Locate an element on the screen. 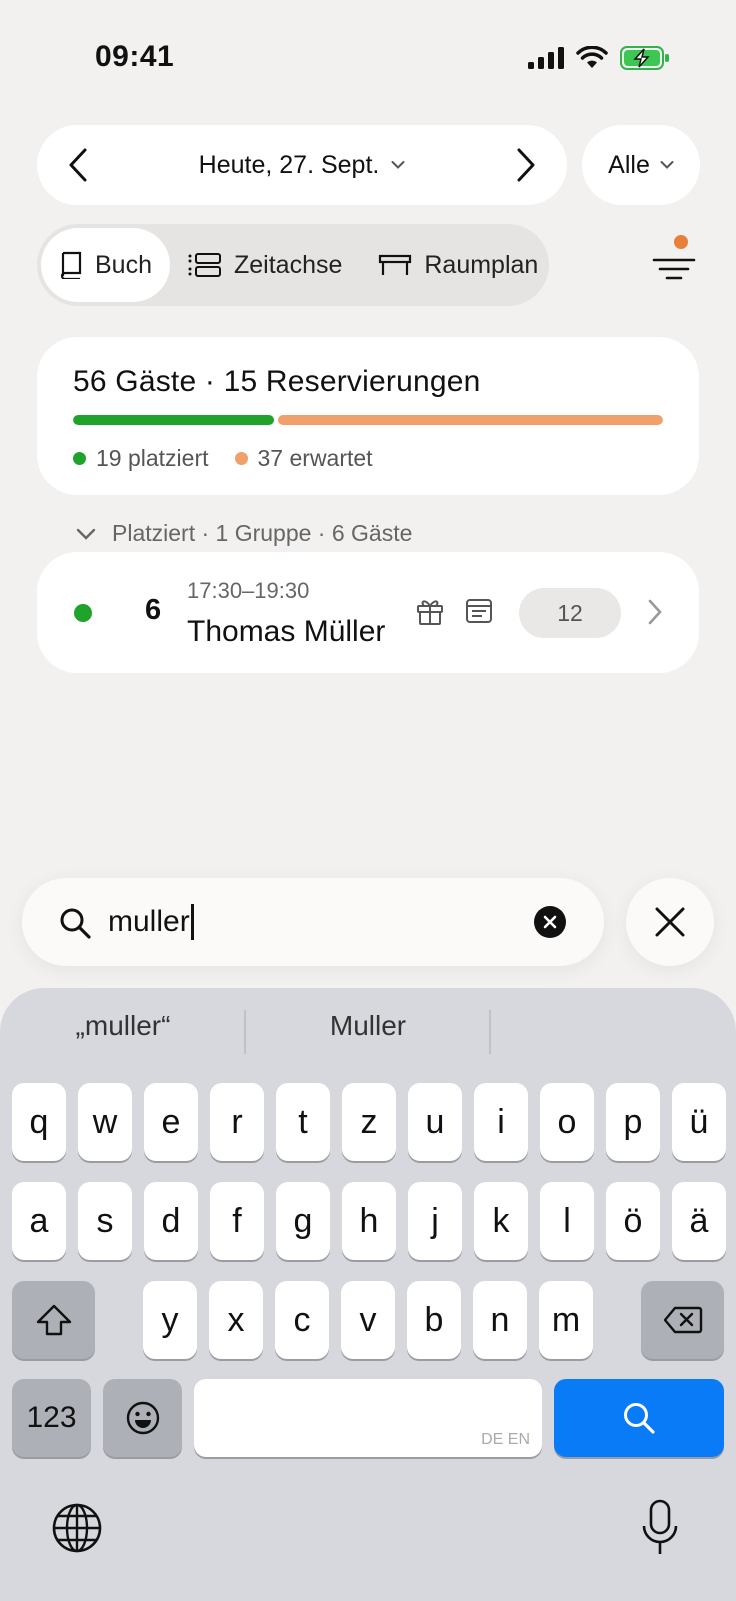  date-dropdown: Heute, 27. Sept. is located at coordinates (302, 165).